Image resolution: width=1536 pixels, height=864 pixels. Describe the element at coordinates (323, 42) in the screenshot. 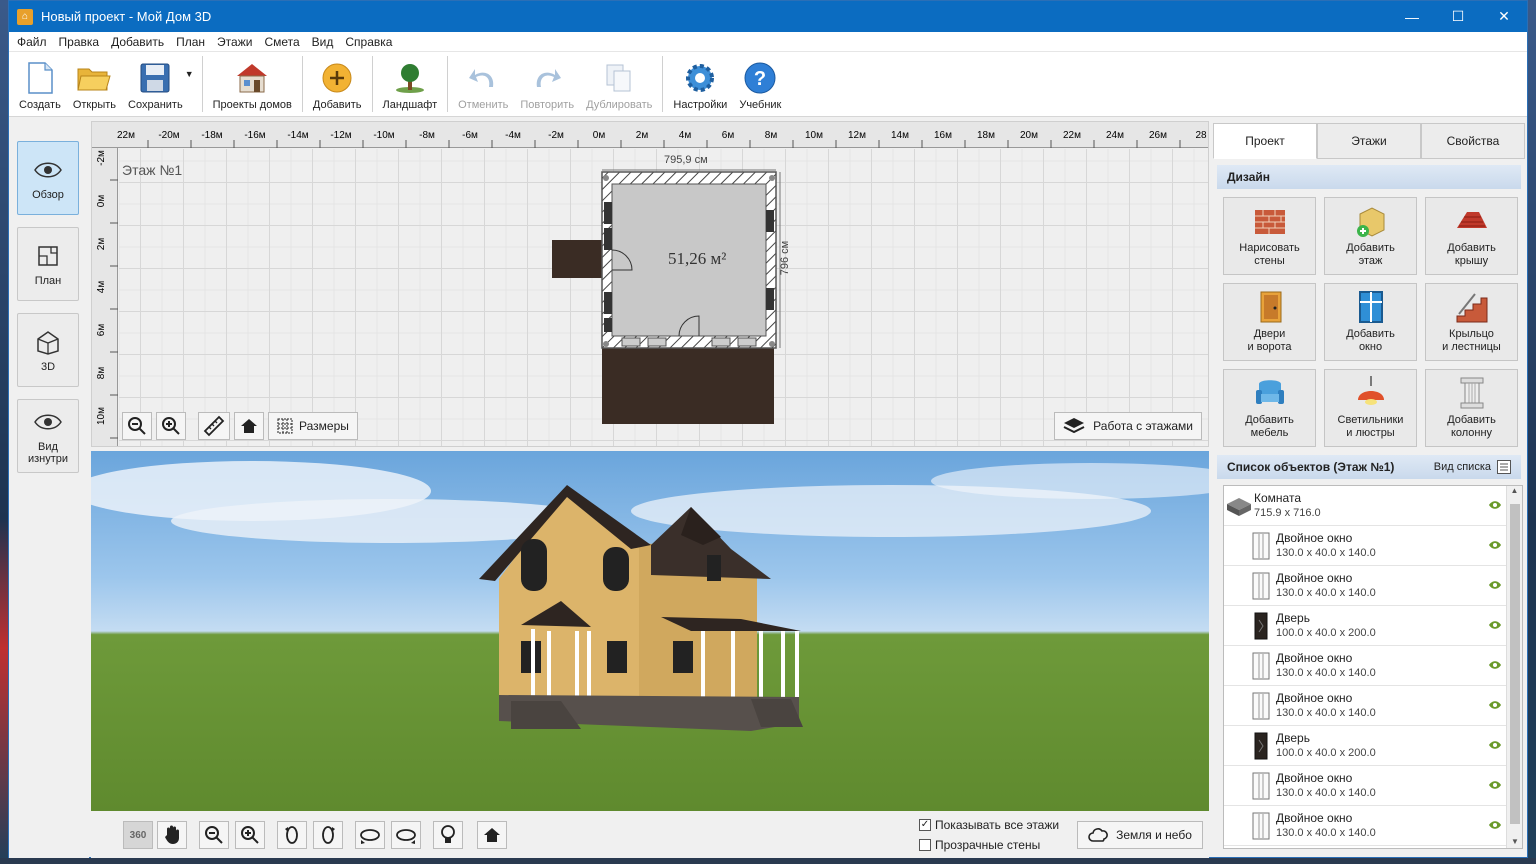

I see `menu-view: Вид` at that location.